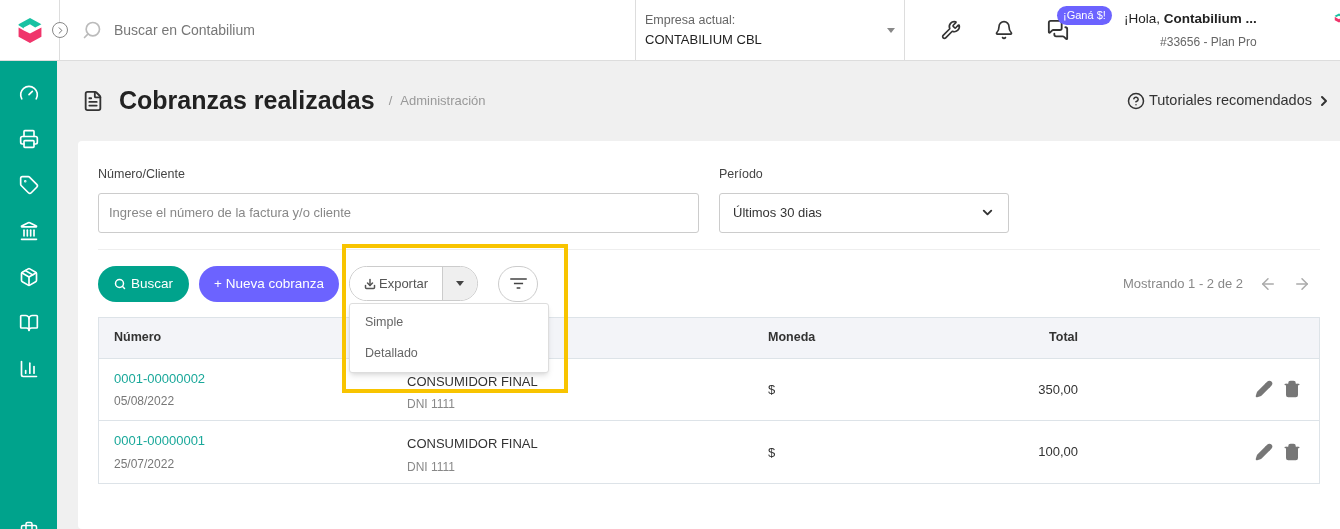 The image size is (1340, 529). I want to click on company-label: Empresa actual:, so click(691, 20).